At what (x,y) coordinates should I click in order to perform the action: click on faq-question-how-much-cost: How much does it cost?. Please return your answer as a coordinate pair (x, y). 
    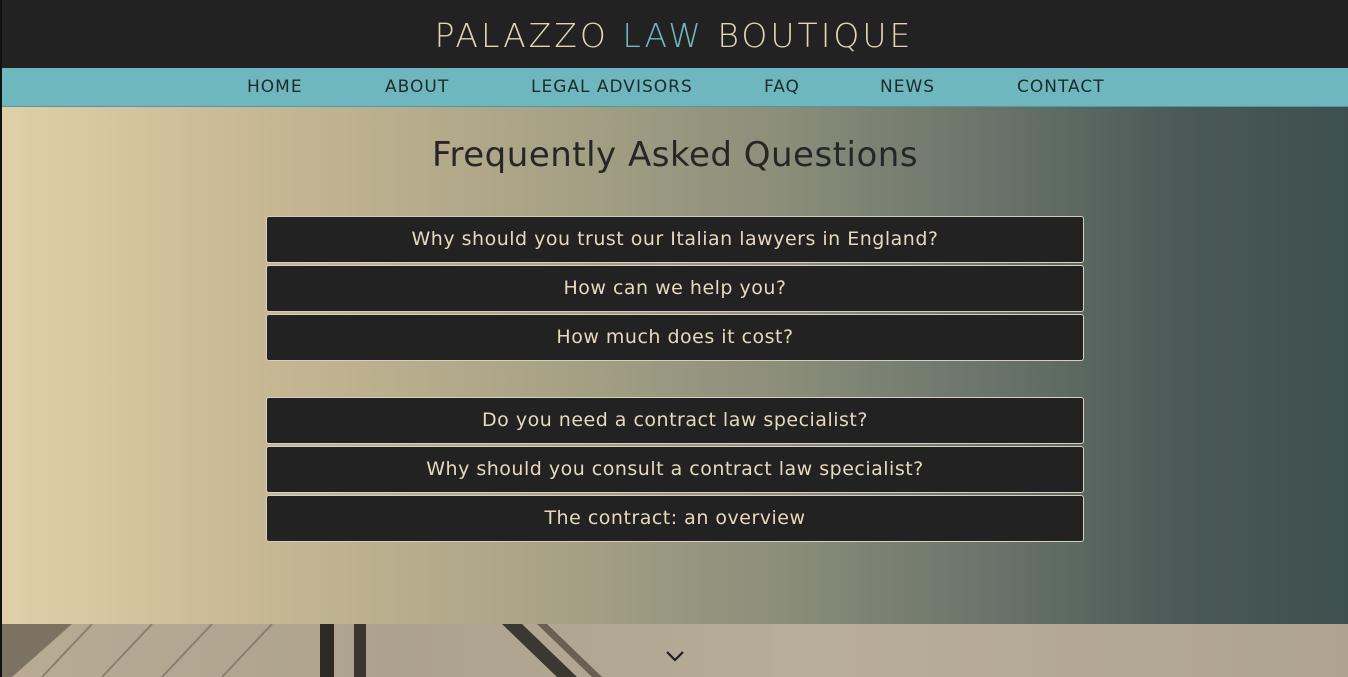
    Looking at the image, I should click on (675, 337).